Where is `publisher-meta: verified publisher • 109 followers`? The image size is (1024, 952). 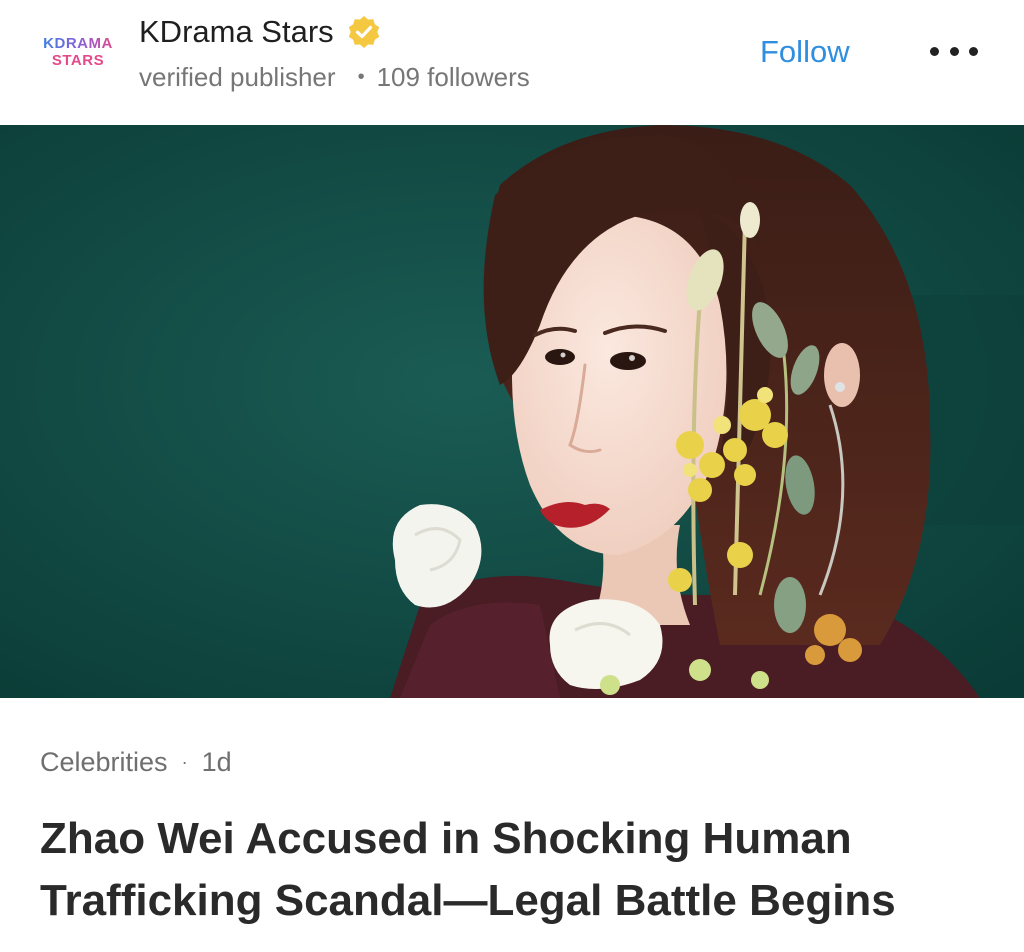 publisher-meta: verified publisher • 109 followers is located at coordinates (334, 77).